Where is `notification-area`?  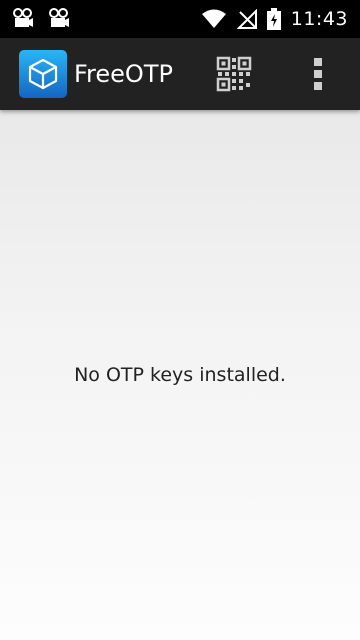 notification-area is located at coordinates (41, 19).